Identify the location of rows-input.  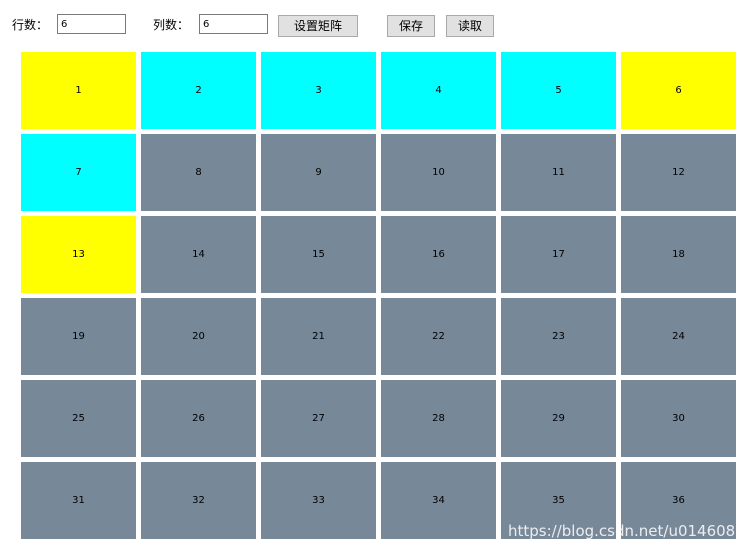
(91, 24).